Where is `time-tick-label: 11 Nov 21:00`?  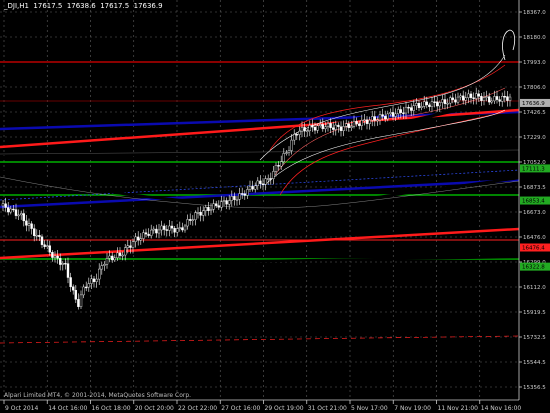 time-tick-label: 11 Nov 21:00 is located at coordinates (458, 408).